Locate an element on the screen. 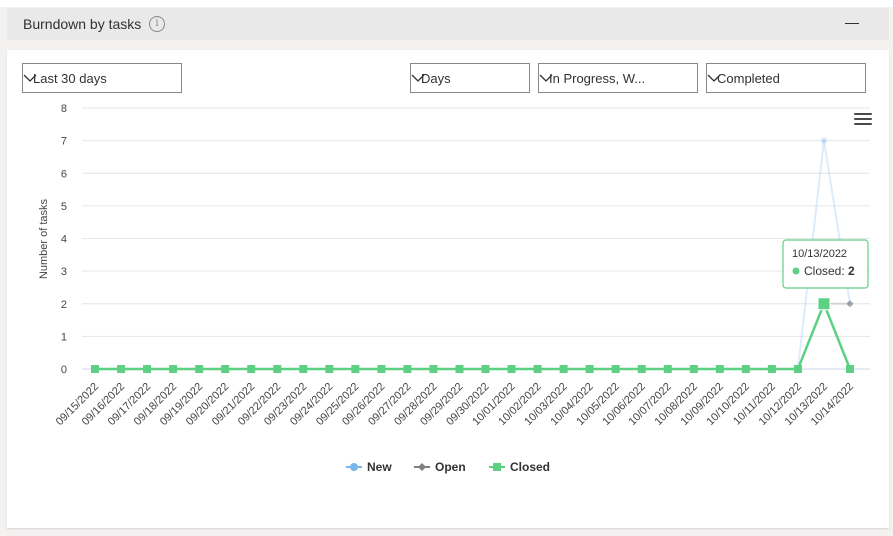 This screenshot has height=536, width=893. point-open is located at coordinates (850, 304).